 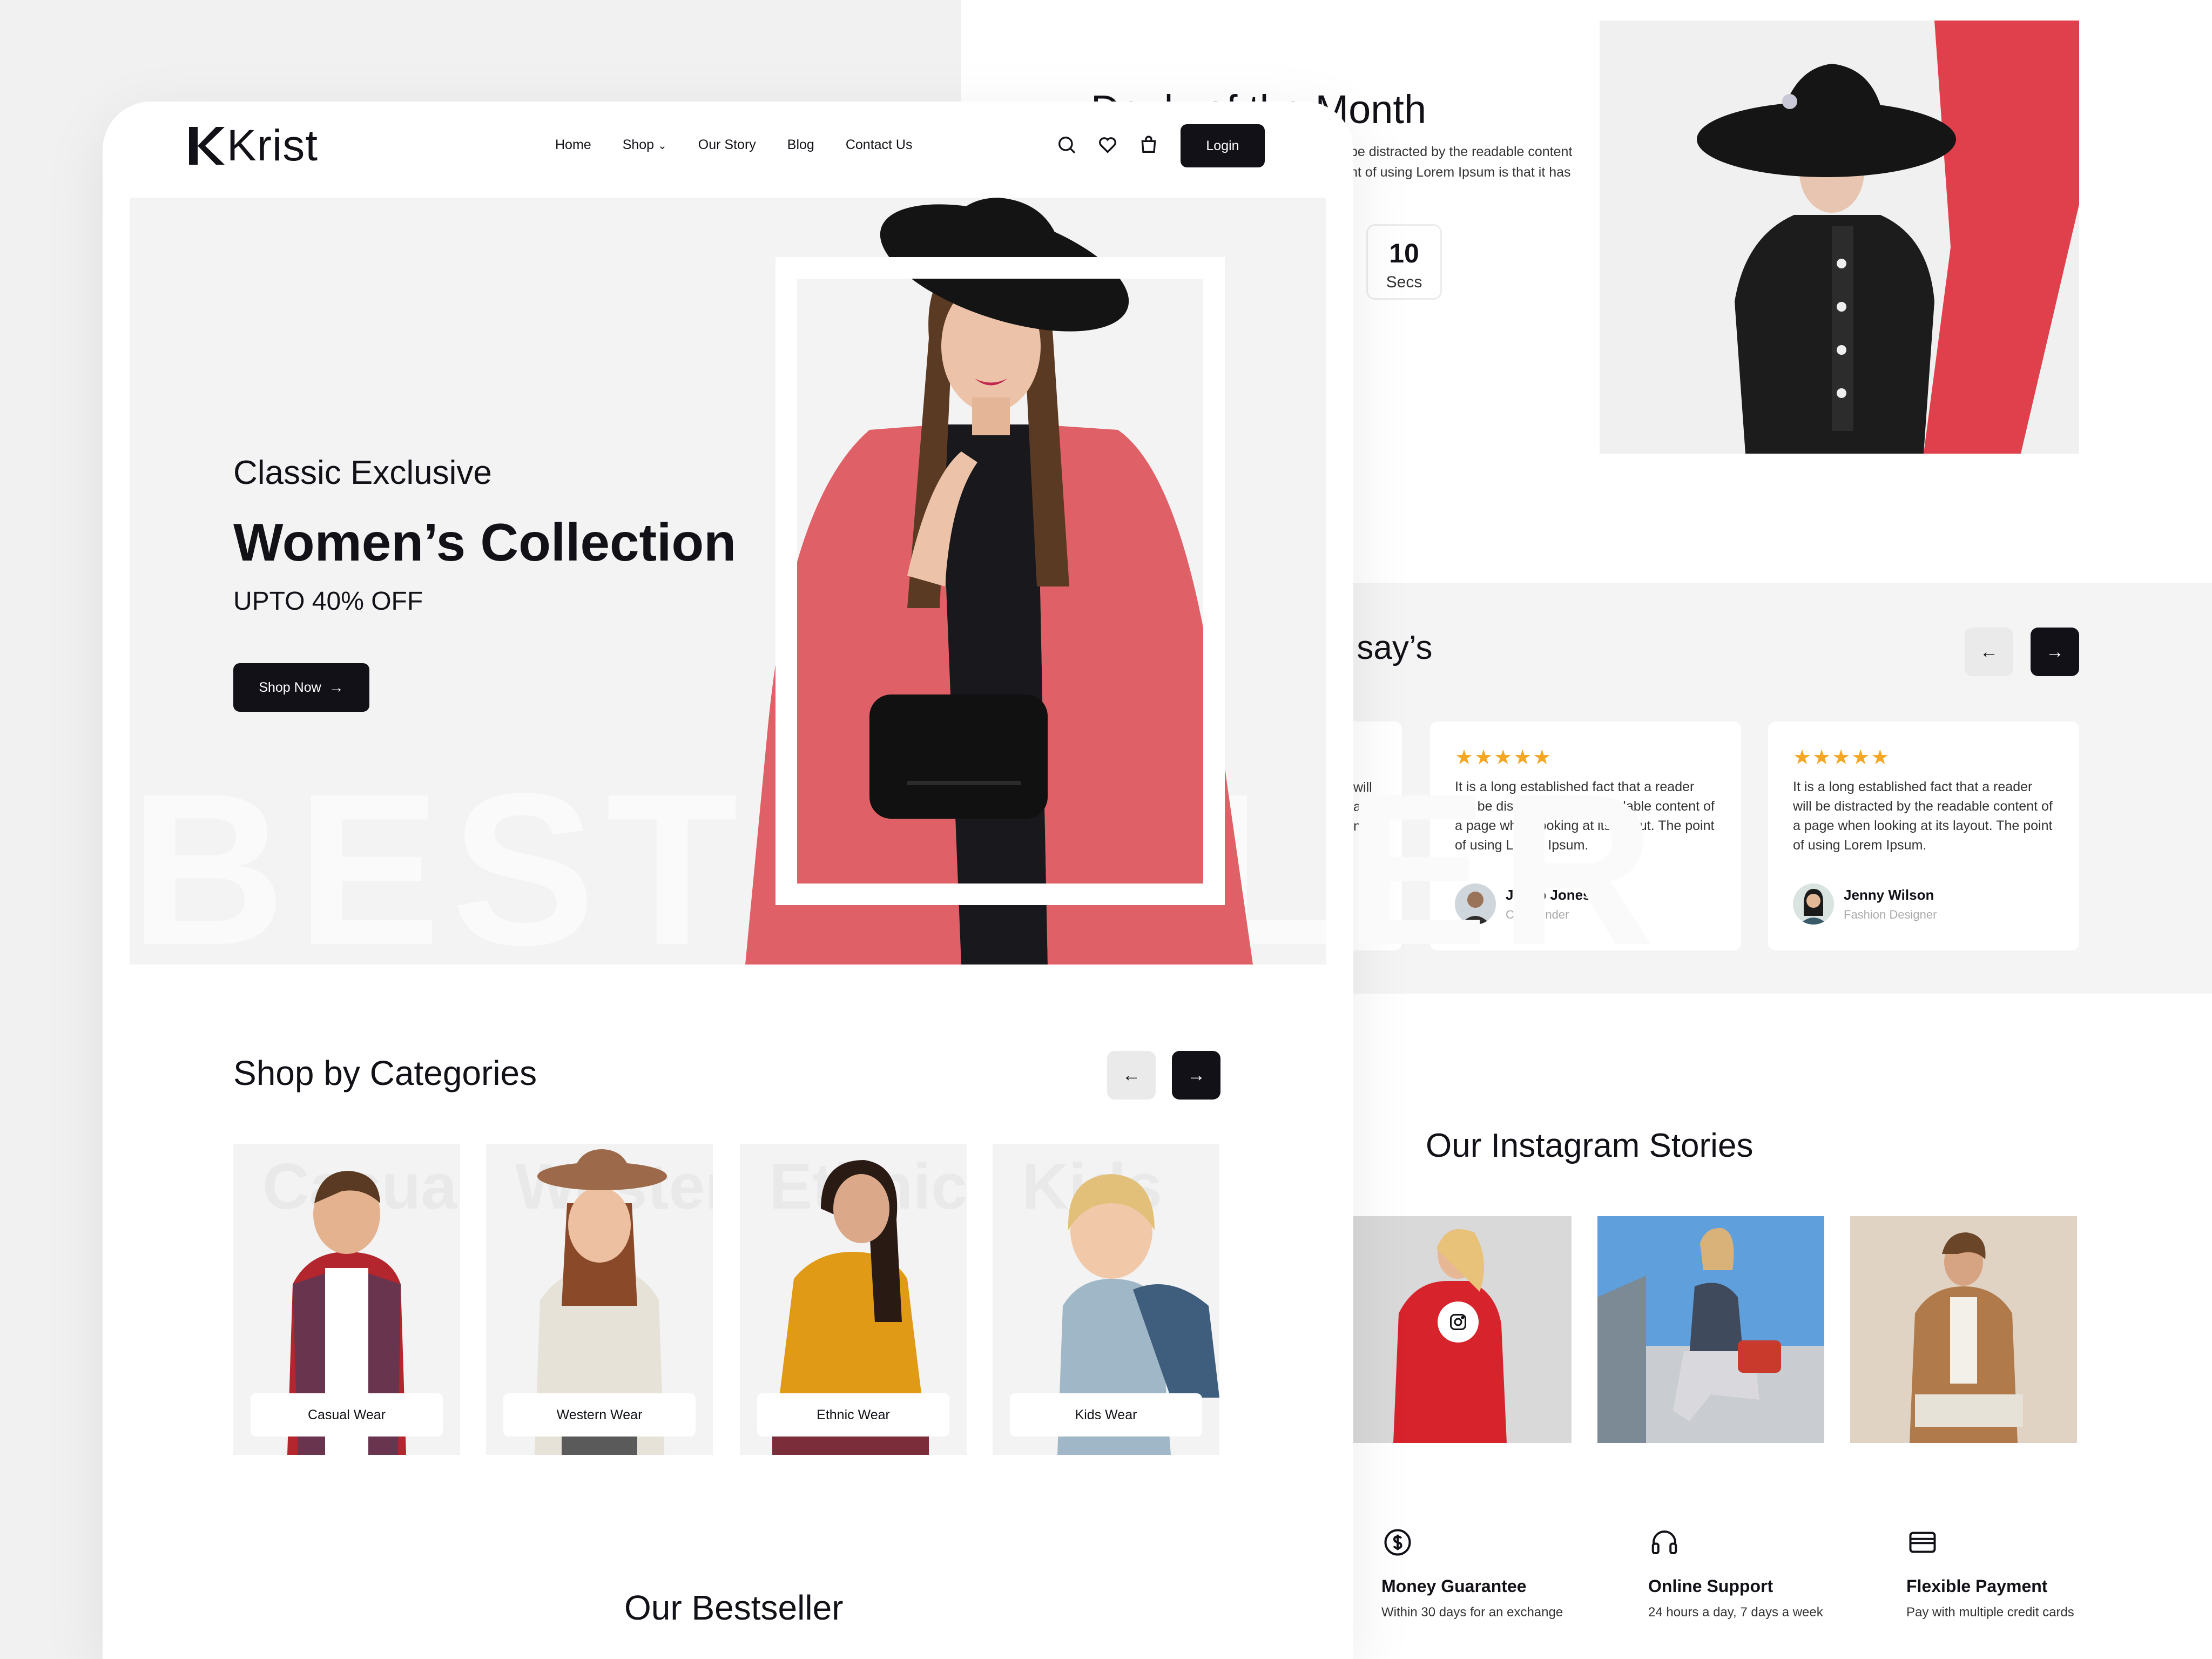 I want to click on header-icons, so click(x=1107, y=145).